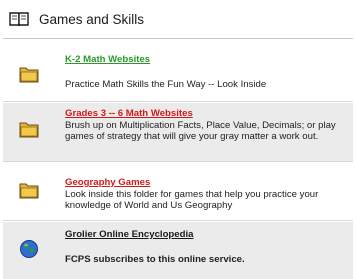 This screenshot has height=279, width=356. Describe the element at coordinates (206, 235) in the screenshot. I see `grolier-online-encyclopedia-link: Grolier Online Encyclopedia` at that location.